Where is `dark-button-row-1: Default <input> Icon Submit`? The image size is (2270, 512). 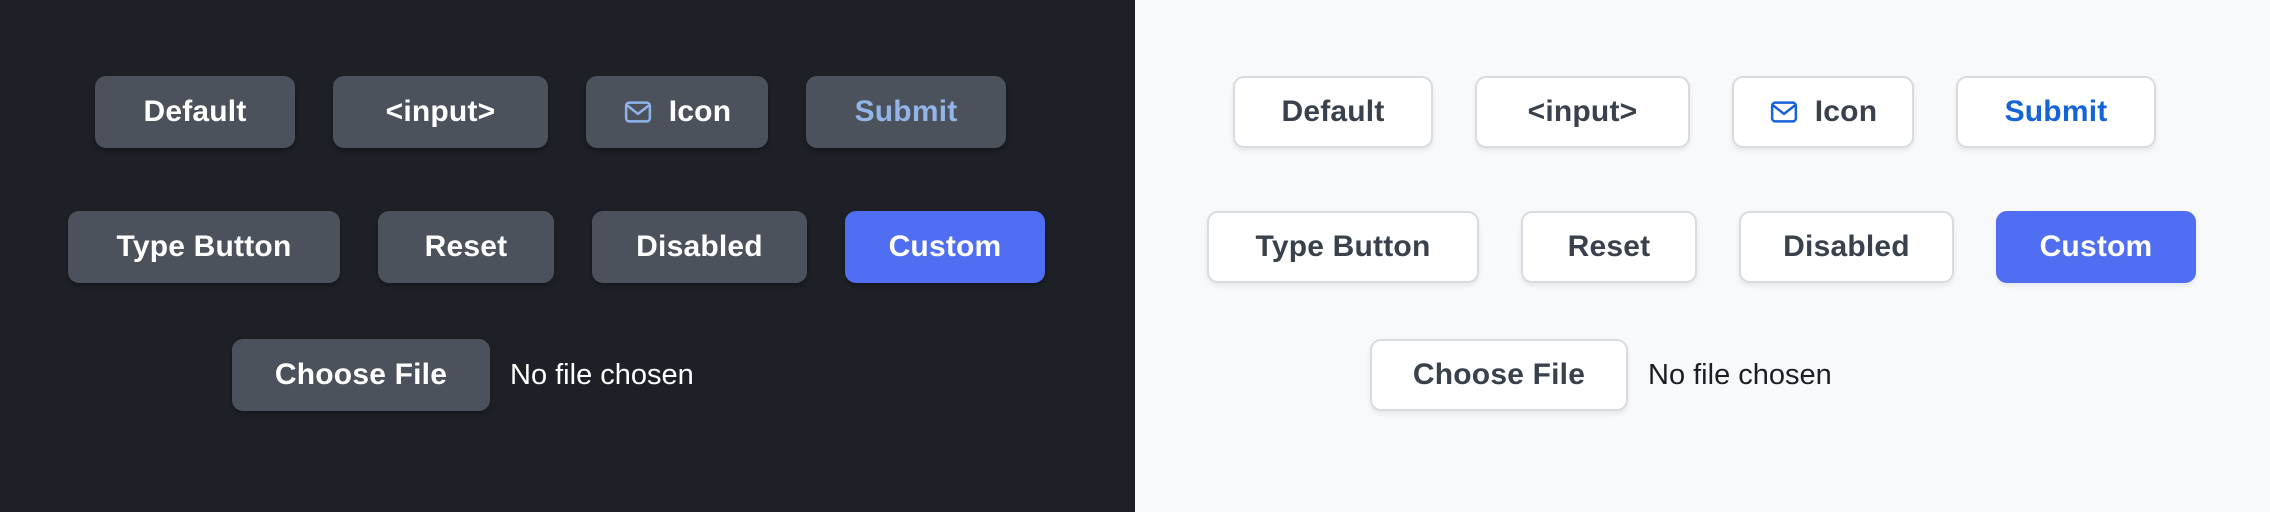
dark-button-row-1: Default <input> Icon Submit is located at coordinates (550, 112).